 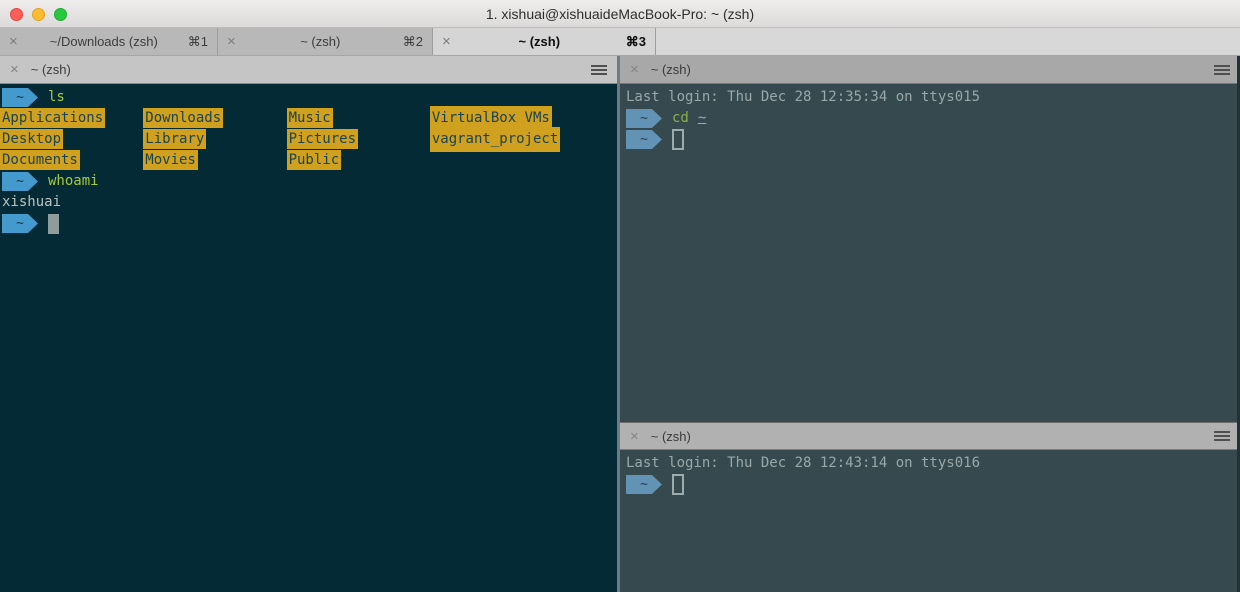 I want to click on ls-output-row: Documents Movies Public, so click(x=307, y=160).